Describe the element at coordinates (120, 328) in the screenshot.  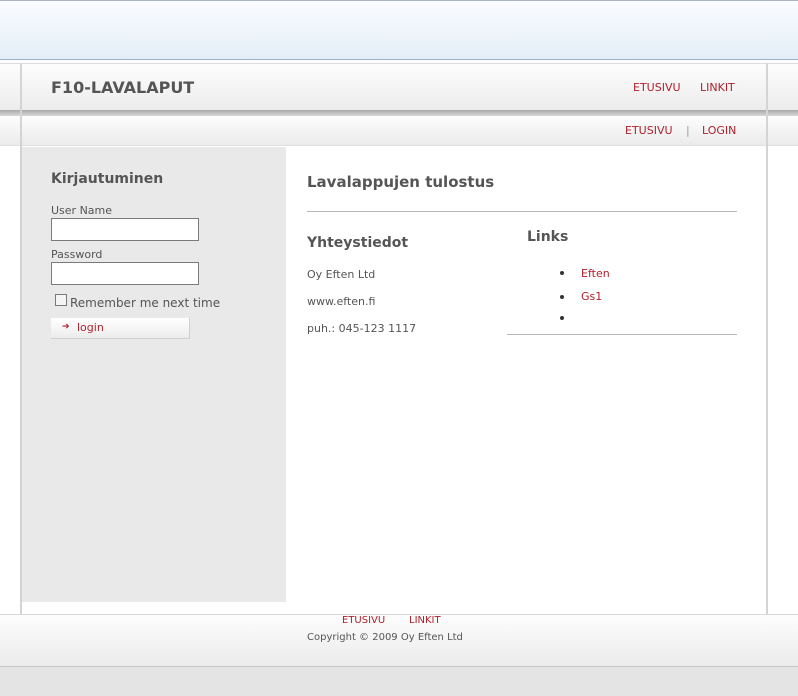
I see `login-button: ➔ login` at that location.